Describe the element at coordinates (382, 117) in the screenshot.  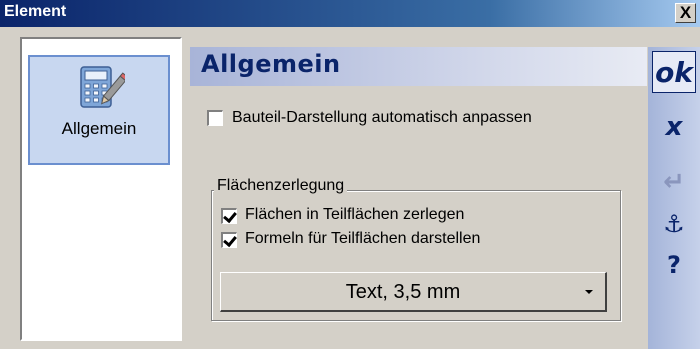
I see `auto-adjust-label: Bauteil-Darstellung automatisch anpassen` at that location.